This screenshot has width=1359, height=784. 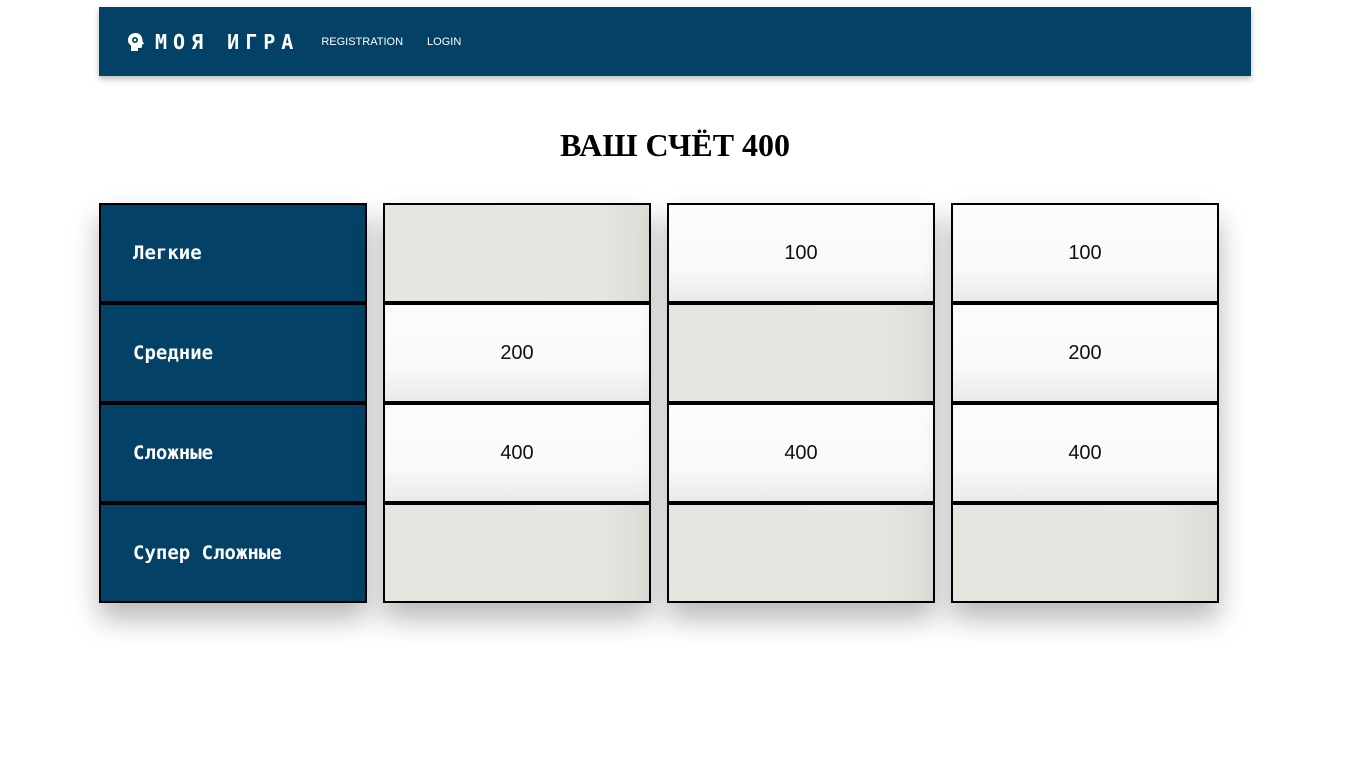 I want to click on category-hard: Сложные, so click(x=233, y=453).